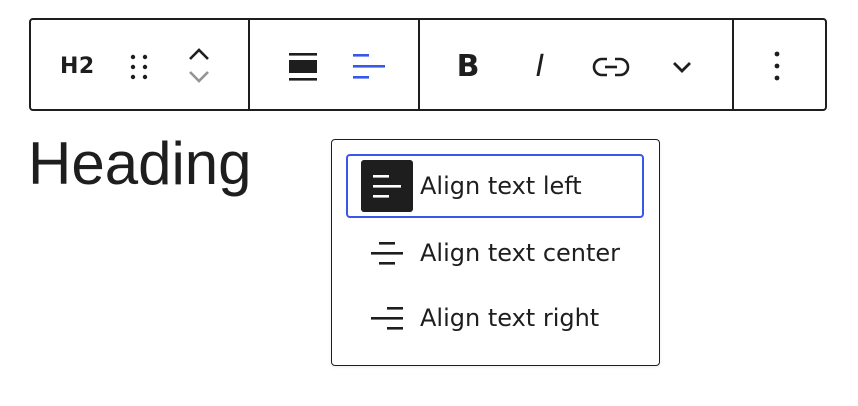 The height and width of the screenshot is (406, 858). Describe the element at coordinates (468, 66) in the screenshot. I see `bold-button: B` at that location.